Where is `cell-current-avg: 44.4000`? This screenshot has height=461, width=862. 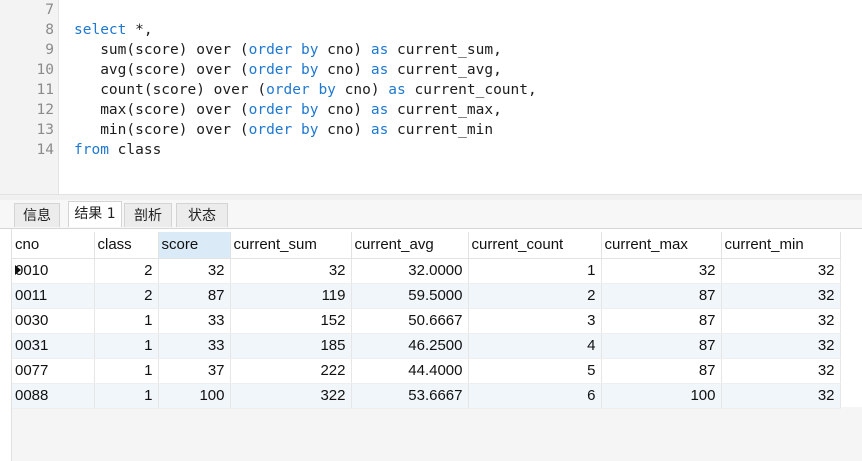 cell-current-avg: 44.4000 is located at coordinates (410, 371).